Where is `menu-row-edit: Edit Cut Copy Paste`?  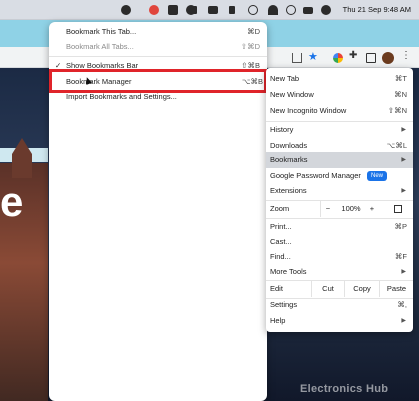
menu-row-edit: Edit Cut Copy Paste is located at coordinates (339, 289).